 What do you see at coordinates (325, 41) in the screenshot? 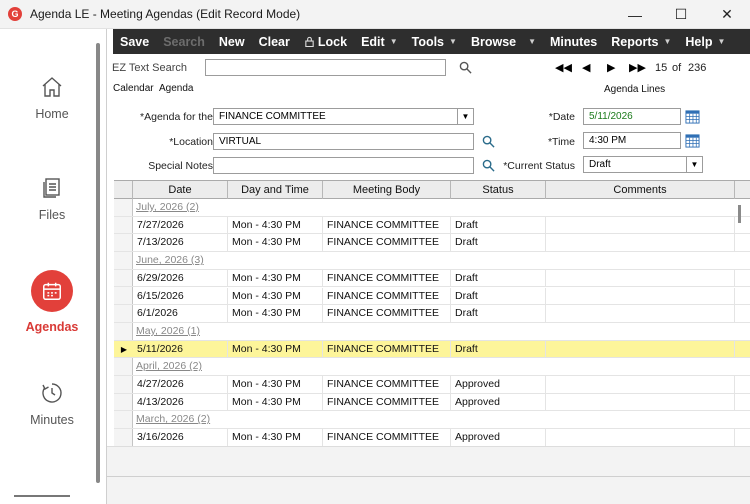
I see `lock-button: Lock` at bounding box center [325, 41].